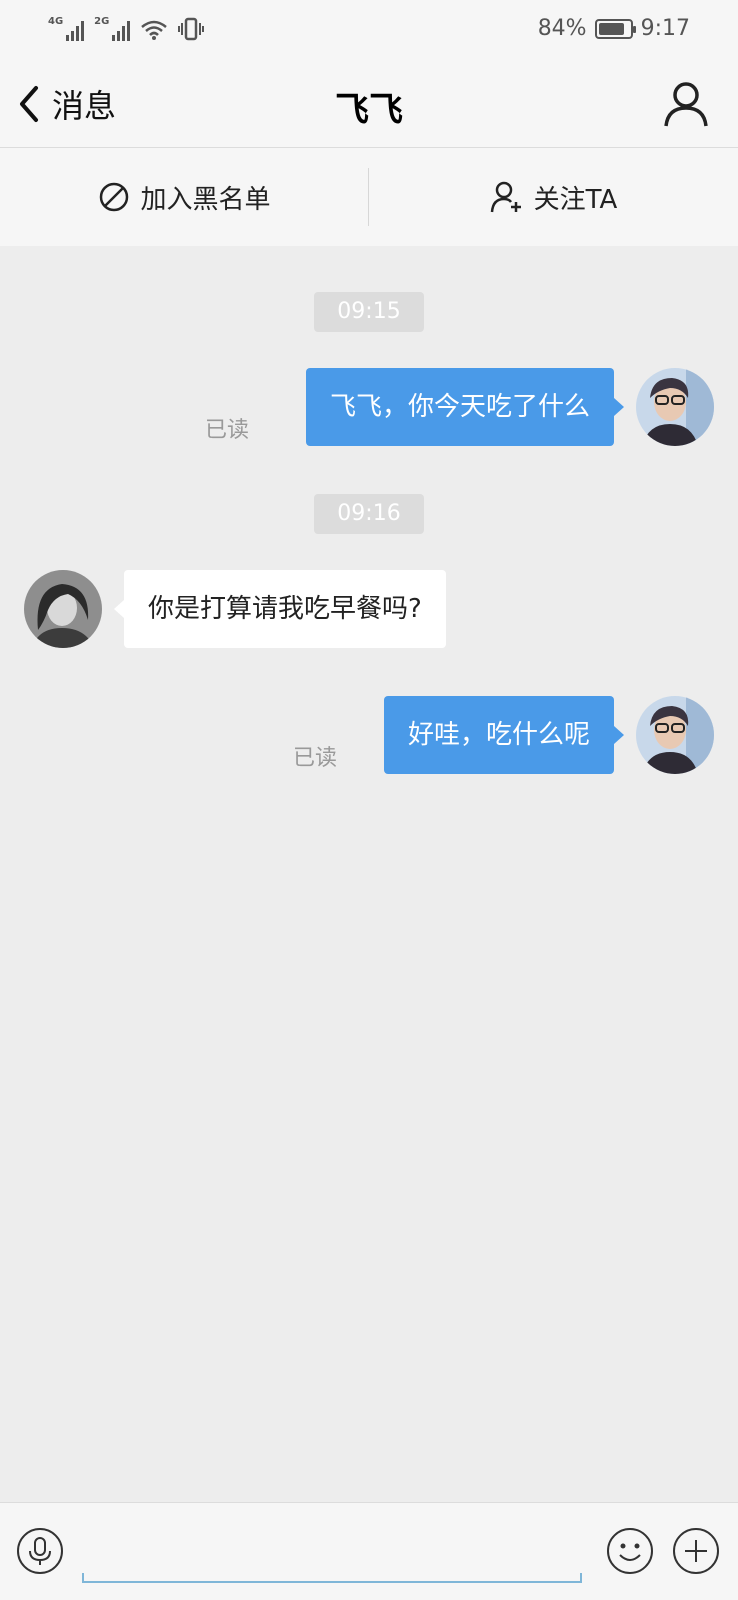 This screenshot has height=1600, width=738. What do you see at coordinates (112, 28) in the screenshot?
I see `signal-icon: 2G` at bounding box center [112, 28].